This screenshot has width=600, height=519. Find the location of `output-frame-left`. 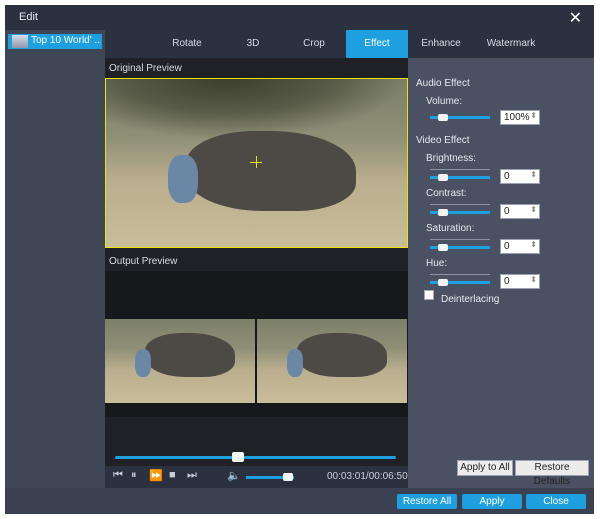

output-frame-left is located at coordinates (180, 361).